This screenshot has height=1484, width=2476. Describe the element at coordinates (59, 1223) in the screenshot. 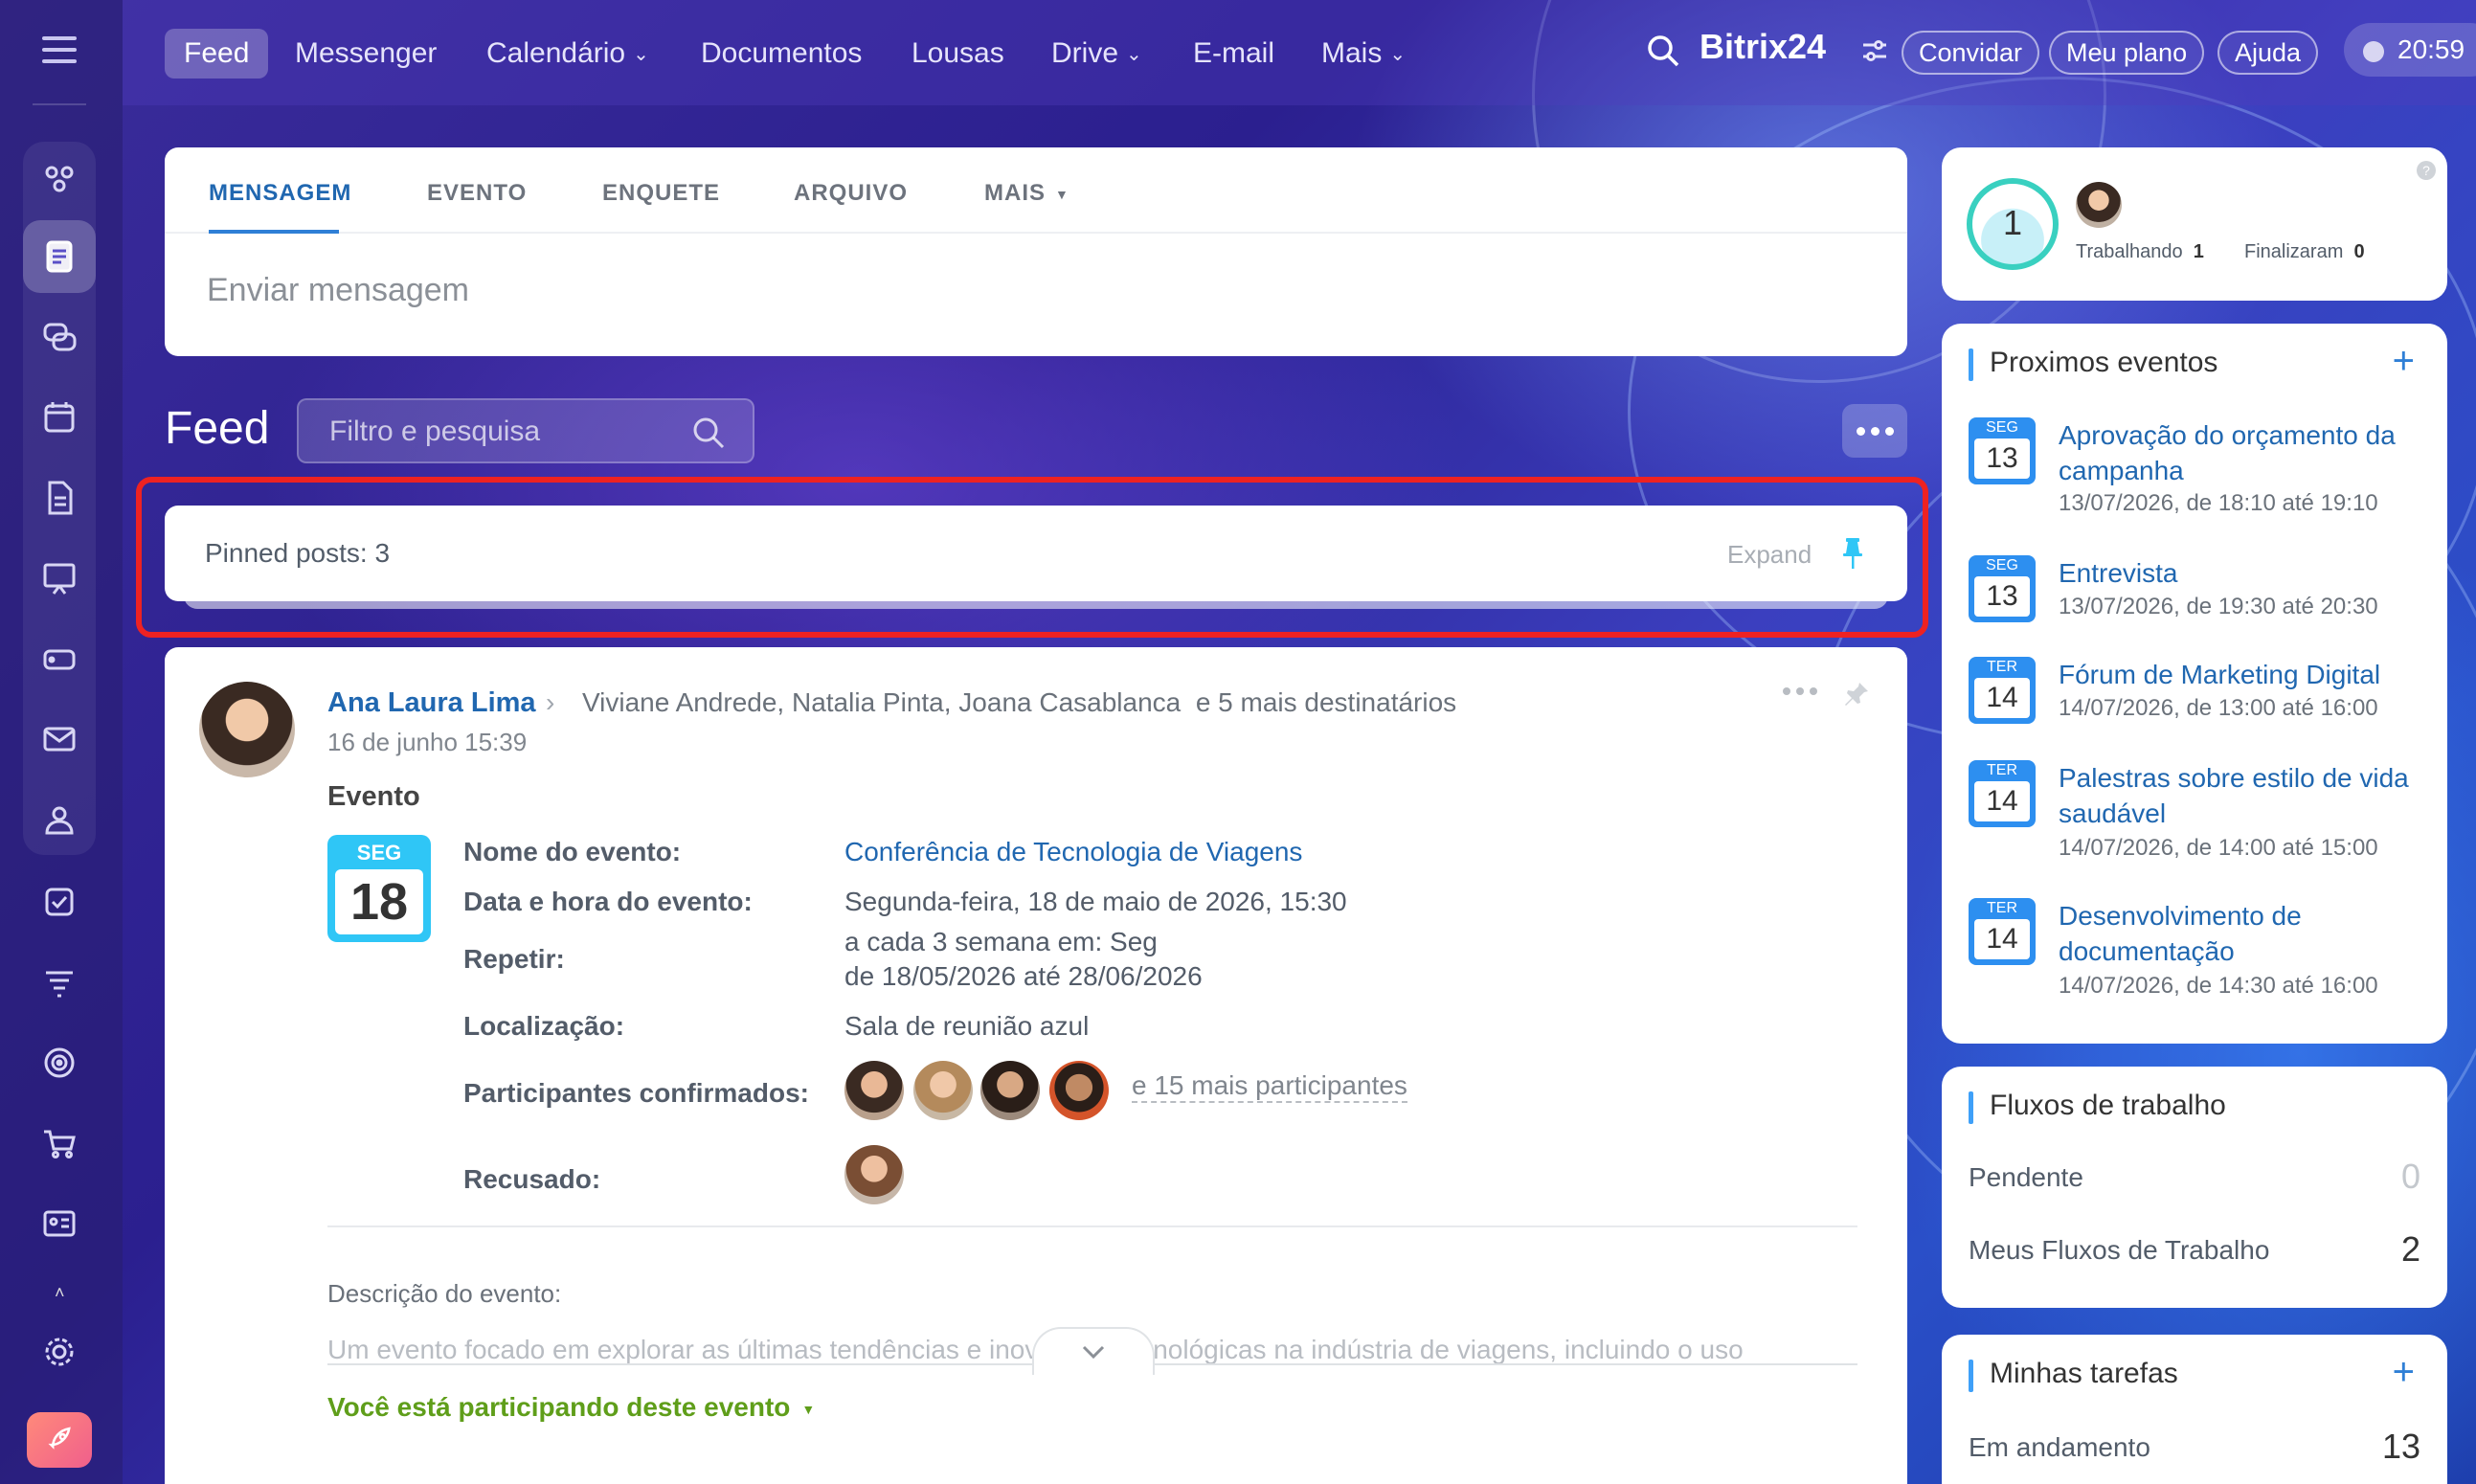

I see `card-icon` at that location.